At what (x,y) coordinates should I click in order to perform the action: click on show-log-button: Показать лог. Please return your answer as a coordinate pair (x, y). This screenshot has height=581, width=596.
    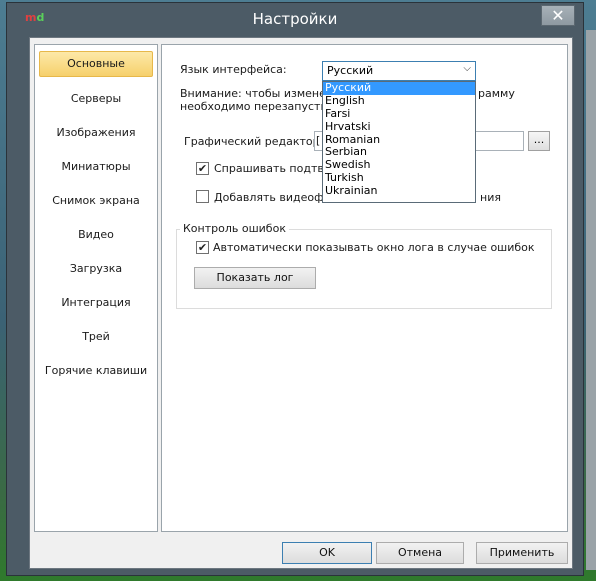
    Looking at the image, I should click on (255, 278).